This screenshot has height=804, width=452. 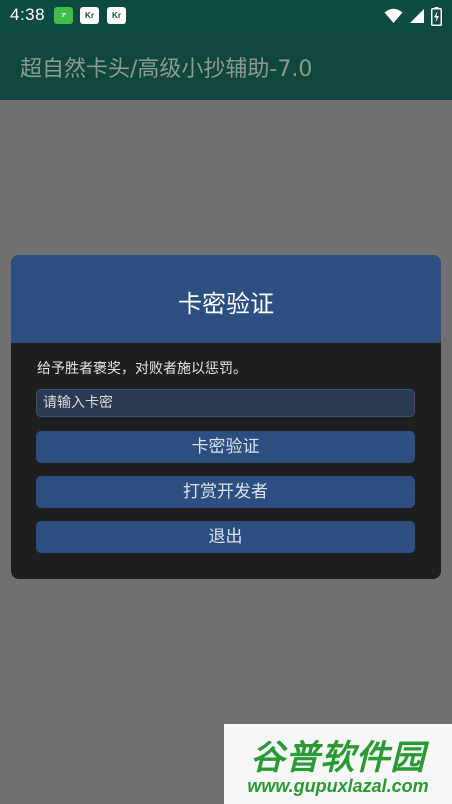 What do you see at coordinates (393, 15) in the screenshot?
I see `wifi-icon` at bounding box center [393, 15].